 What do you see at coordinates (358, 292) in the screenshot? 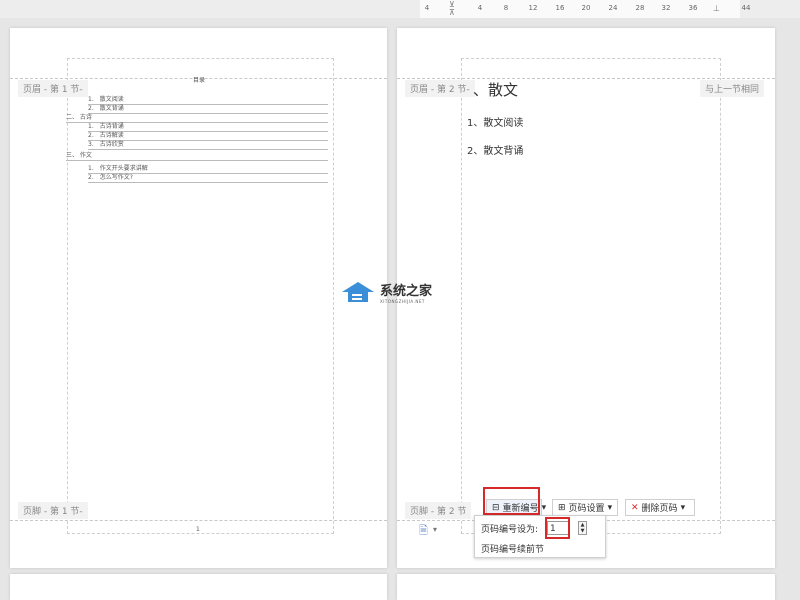
I see `house-logo-icon` at bounding box center [358, 292].